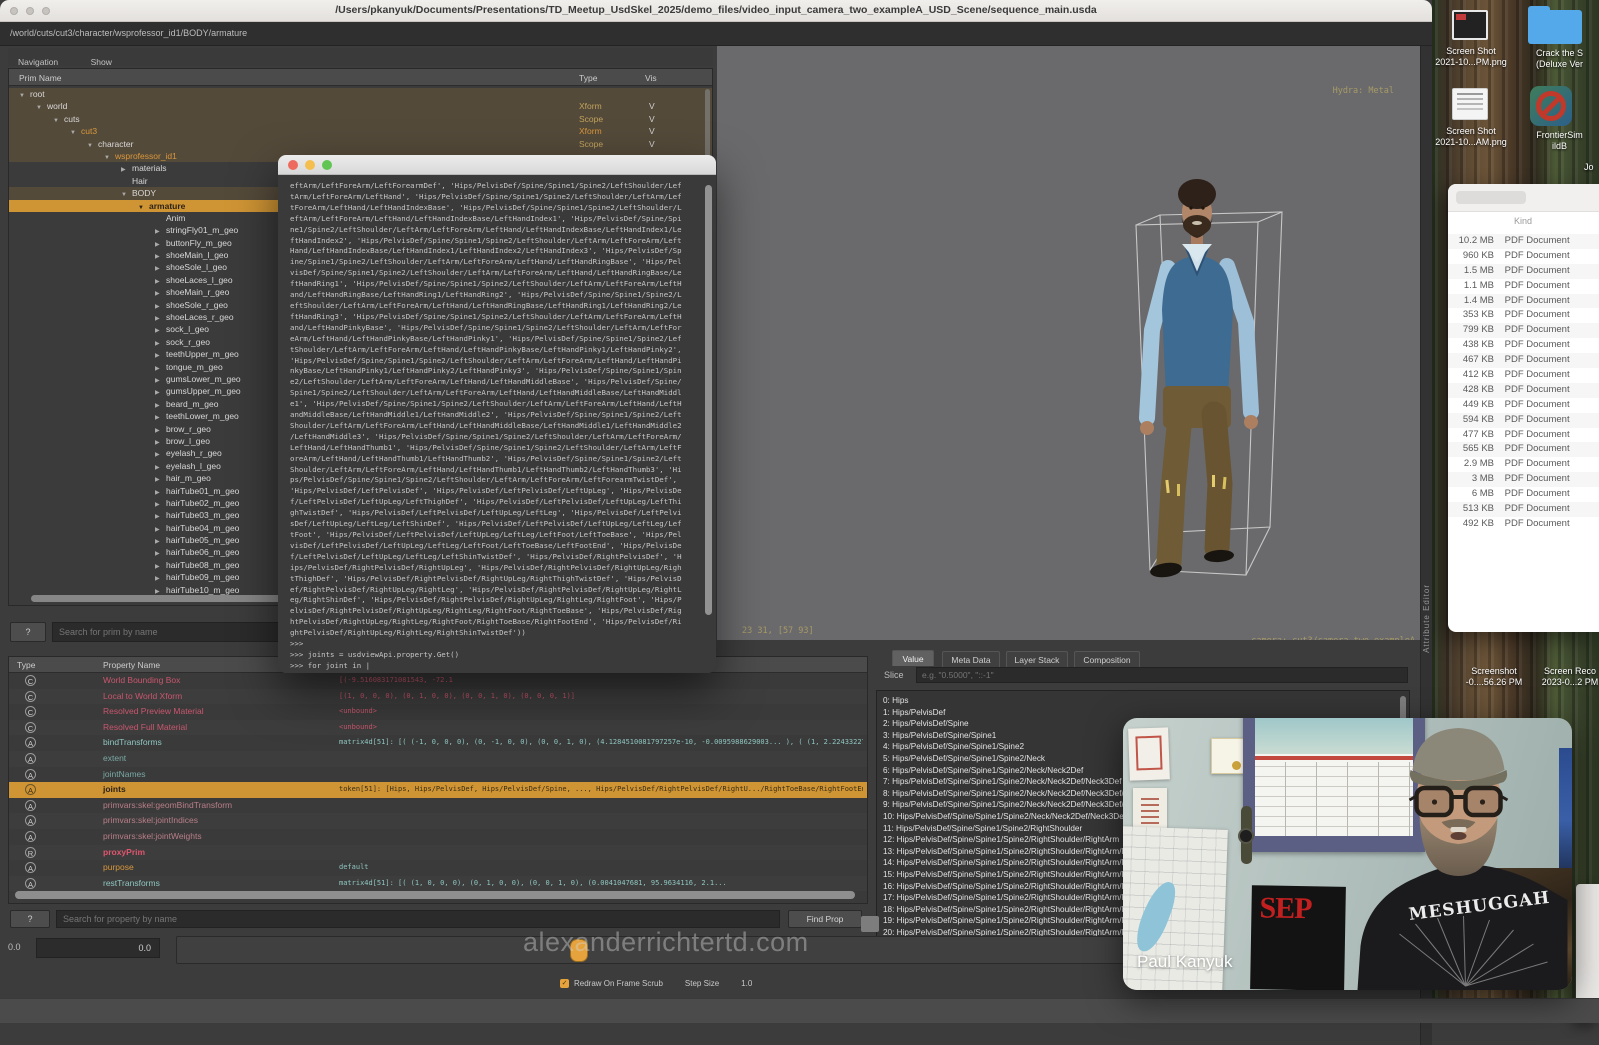 This screenshot has height=1045, width=1599. I want to click on column-prop-name: Property Name, so click(131, 665).